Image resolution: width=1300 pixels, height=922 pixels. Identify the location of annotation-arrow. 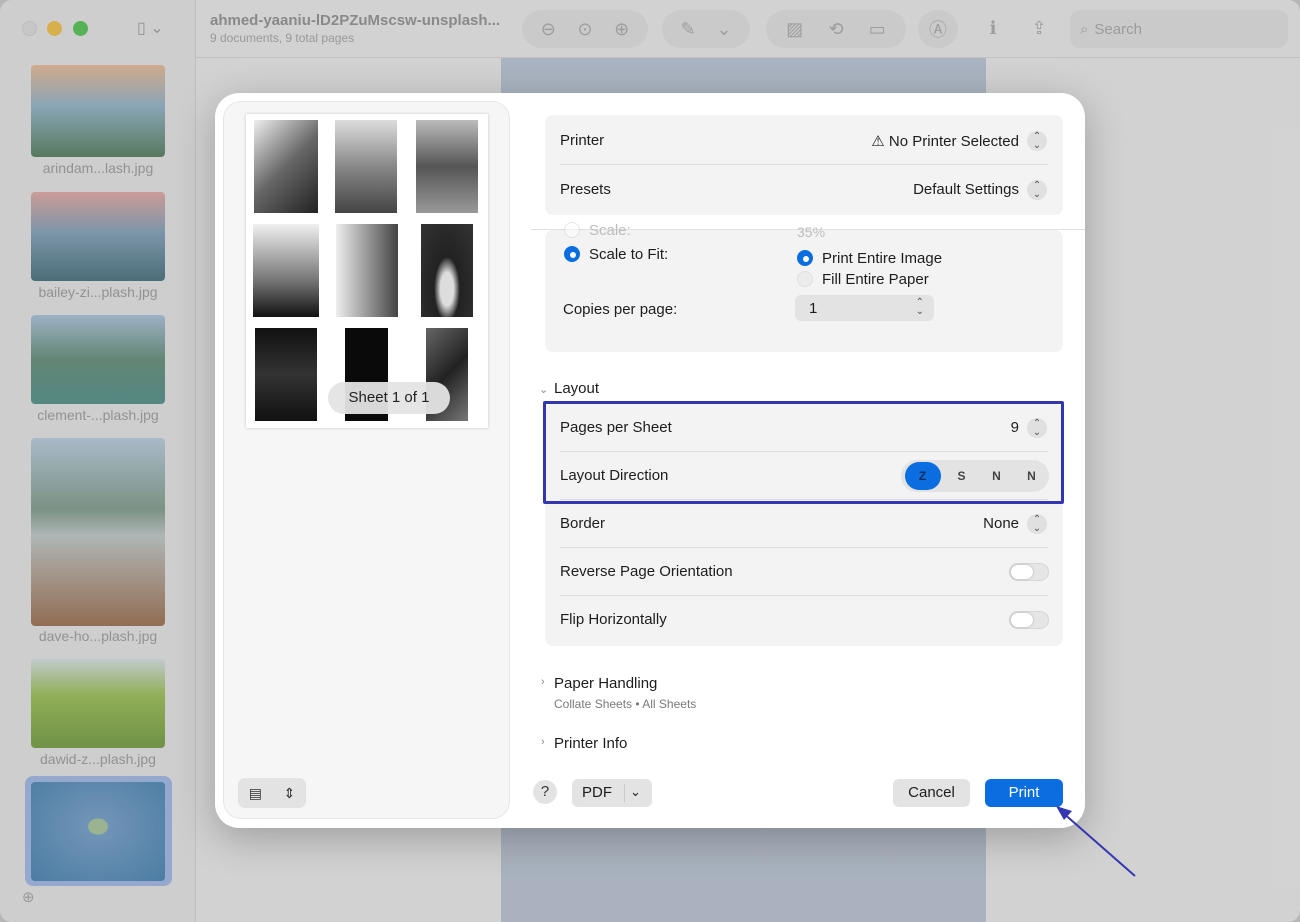
(1096, 841).